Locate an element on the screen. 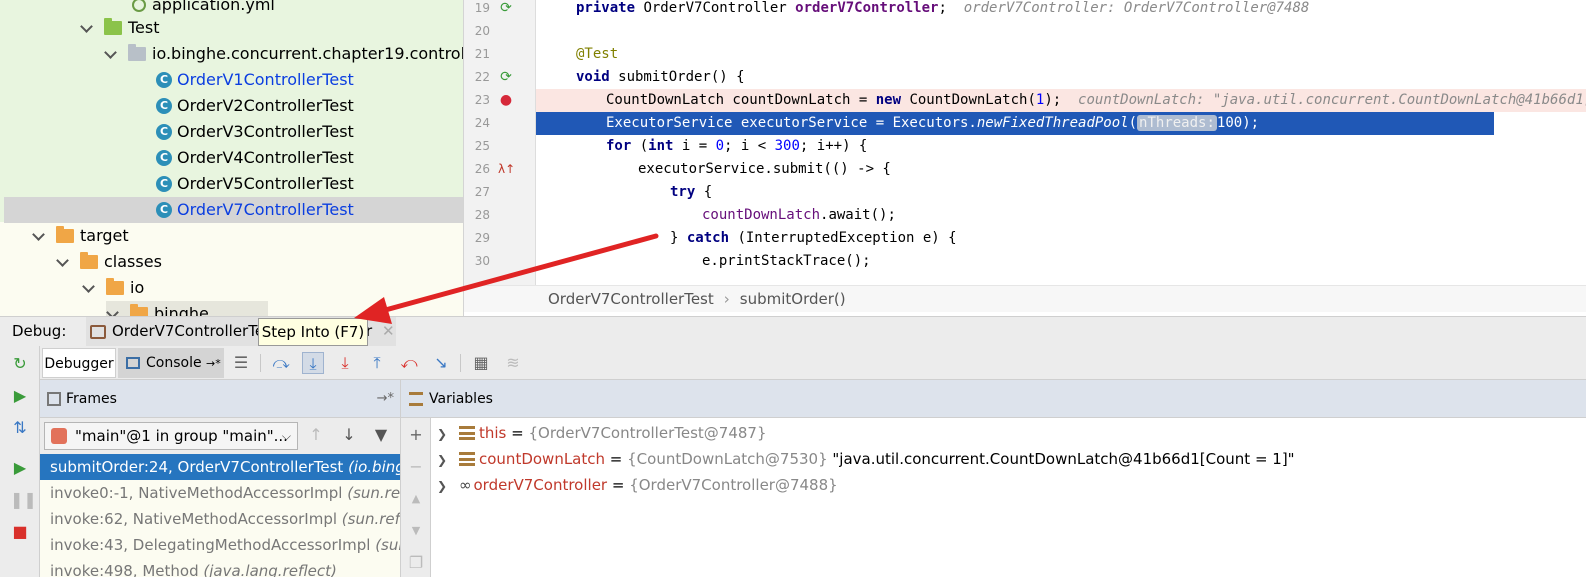 The image size is (1586, 577). run-test-icon: ⟳ is located at coordinates (506, 77).